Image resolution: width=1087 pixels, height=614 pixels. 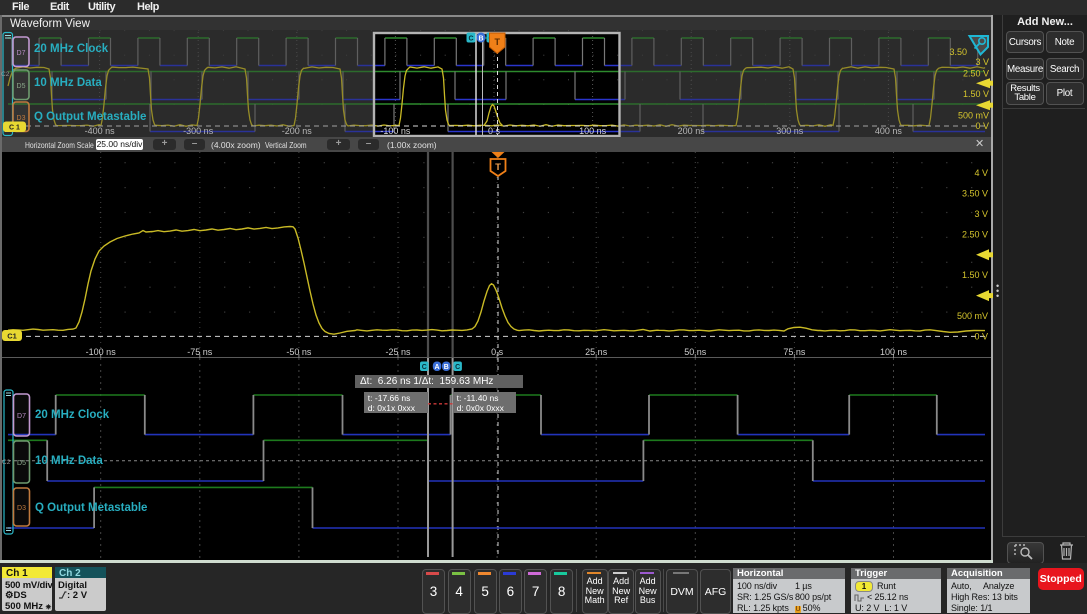 I want to click on svg-text: 3.50 V, so click(x=975, y=194).